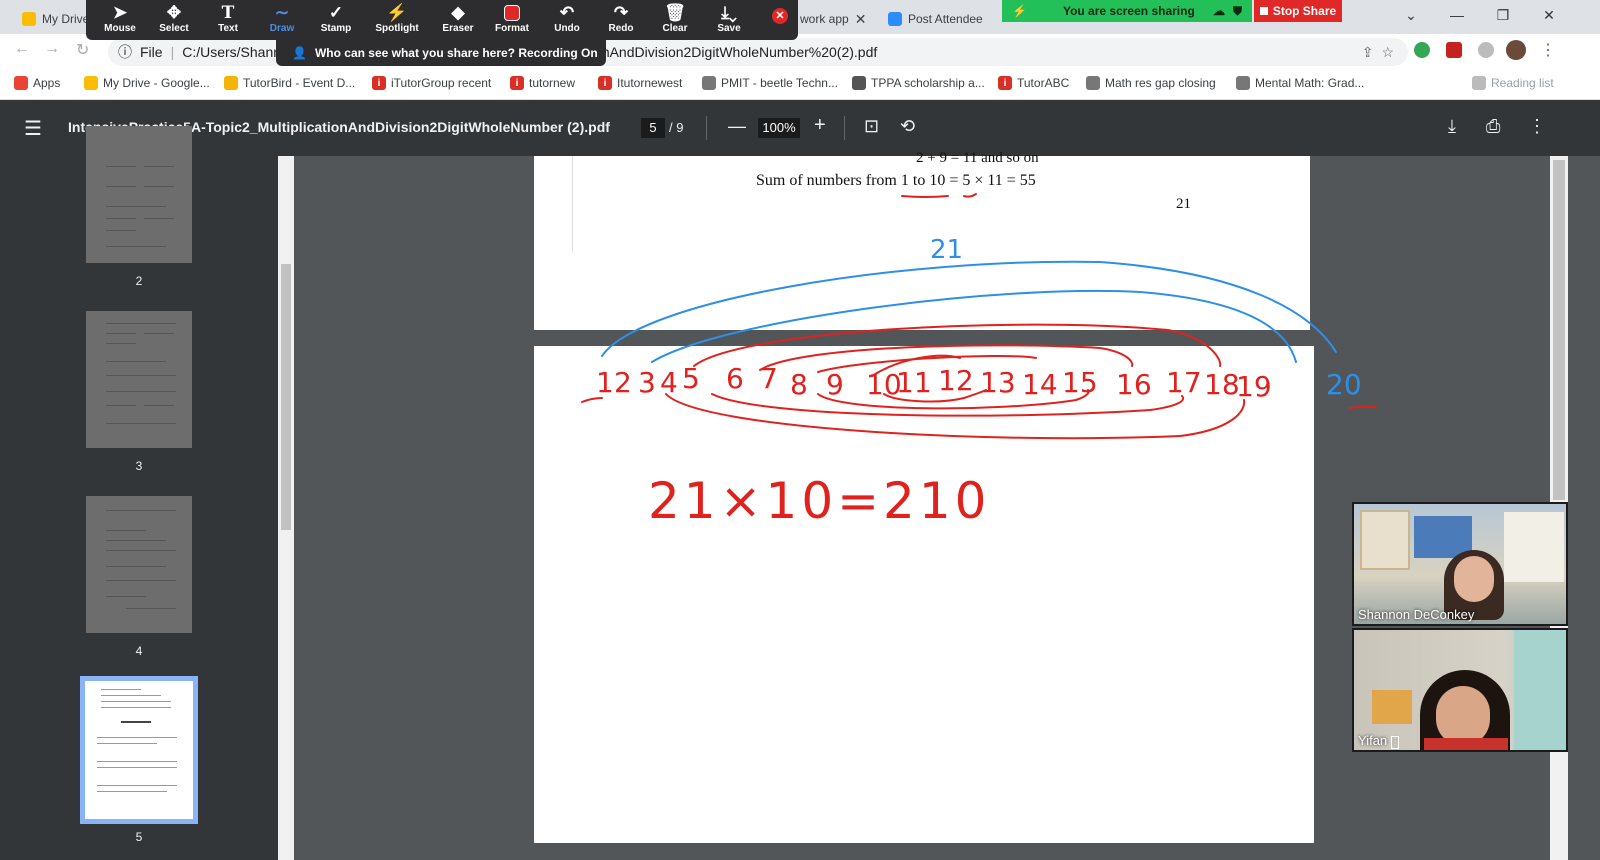 The width and height of the screenshot is (1600, 860). Describe the element at coordinates (1237, 10) in the screenshot. I see `shield-icon: ⛊` at that location.